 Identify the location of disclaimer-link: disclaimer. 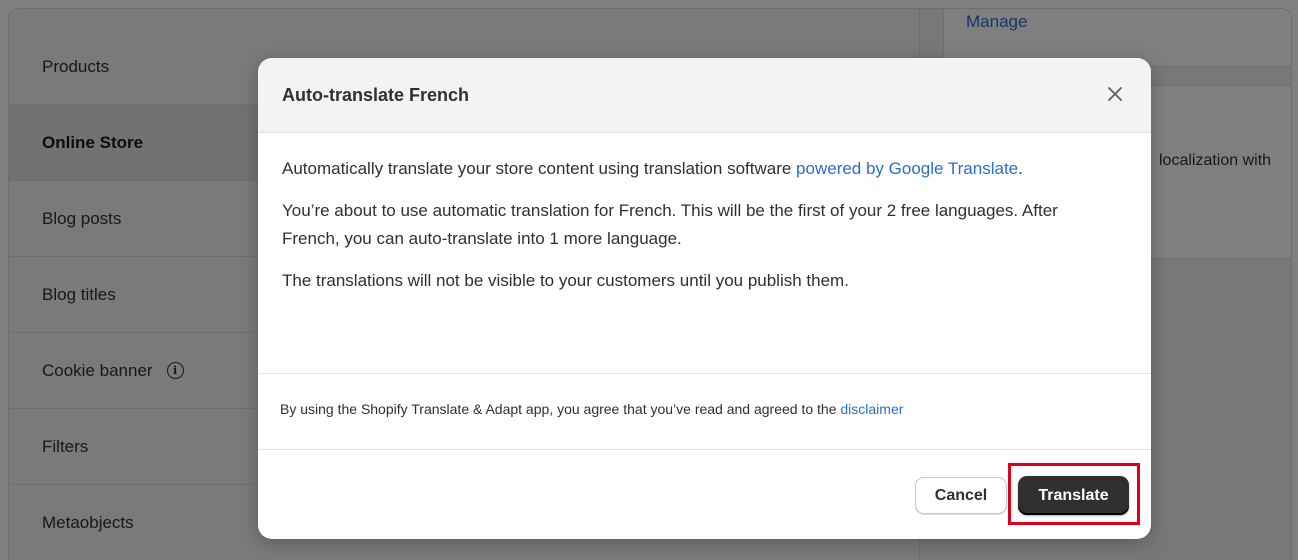
(871, 409).